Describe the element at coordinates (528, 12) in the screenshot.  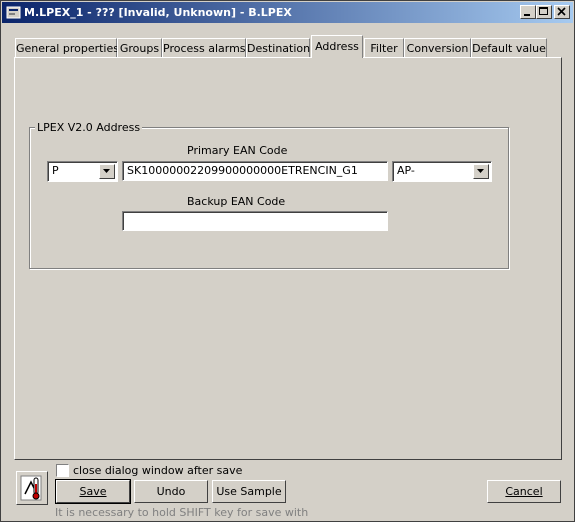
I see `minimize-button` at that location.